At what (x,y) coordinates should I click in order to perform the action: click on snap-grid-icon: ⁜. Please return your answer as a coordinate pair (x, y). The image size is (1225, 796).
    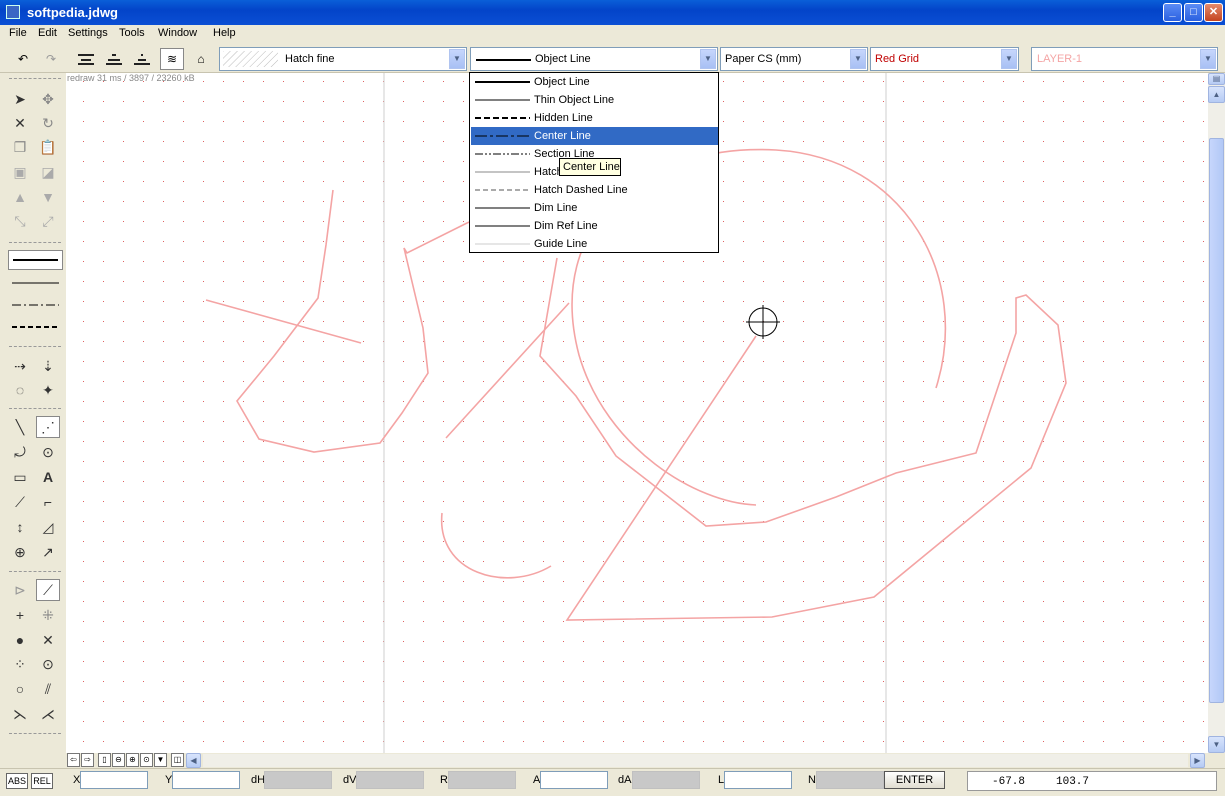
    Looking at the image, I should click on (48, 615).